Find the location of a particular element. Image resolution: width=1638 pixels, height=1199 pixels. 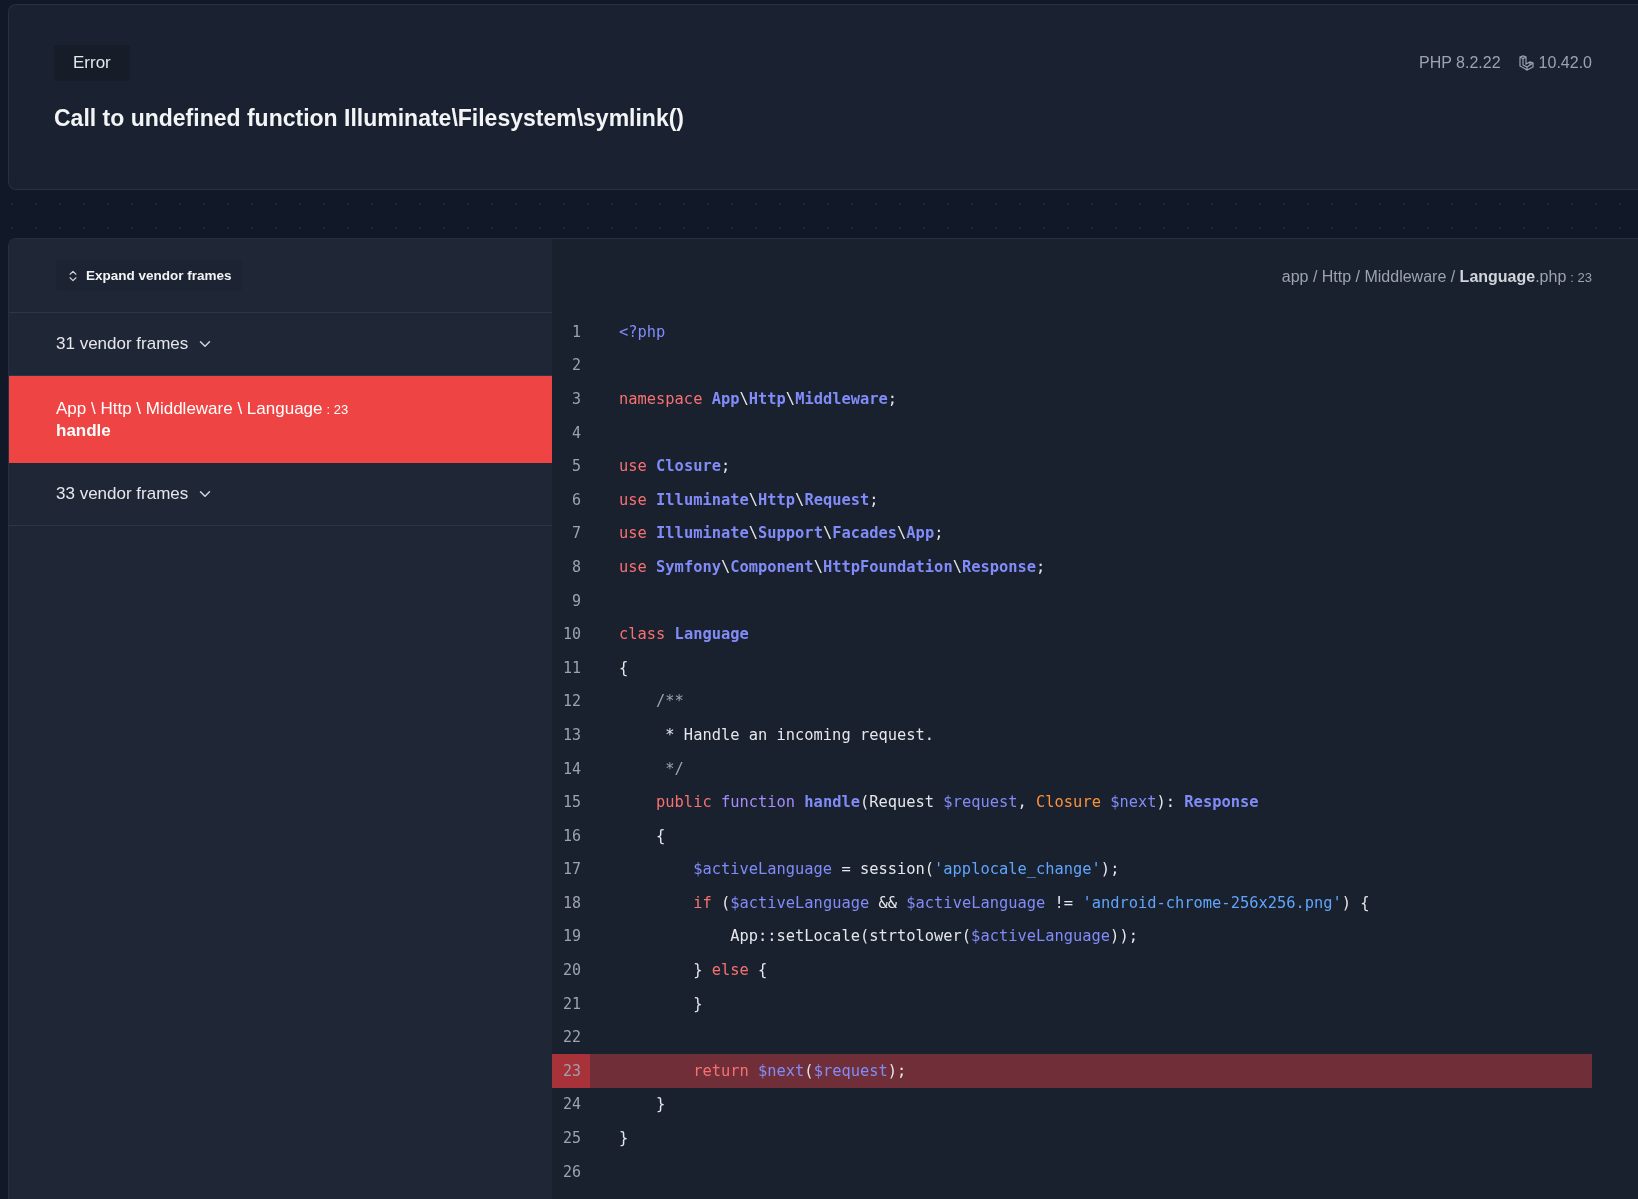

php-version: PHP 8.2.22 is located at coordinates (1460, 63).